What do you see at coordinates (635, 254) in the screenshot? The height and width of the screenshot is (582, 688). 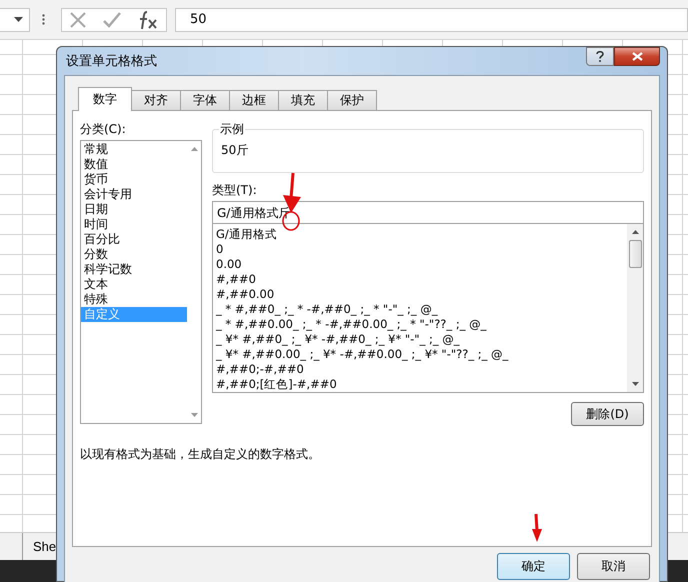 I see `scroll-thumb` at bounding box center [635, 254].